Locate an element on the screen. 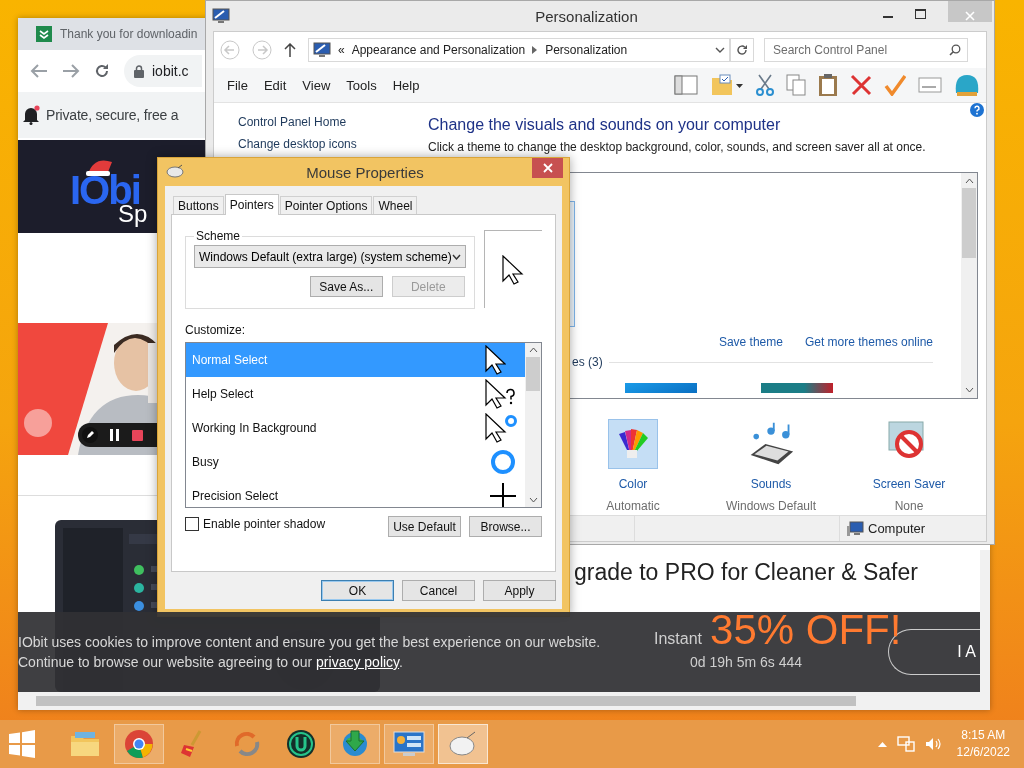  folder-icon is located at coordinates (727, 85).